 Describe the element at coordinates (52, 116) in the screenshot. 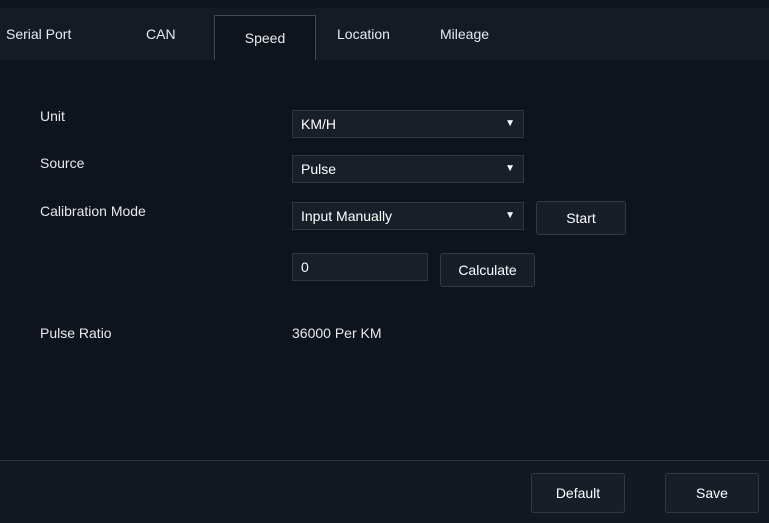

I see `unit-label: Unit` at that location.